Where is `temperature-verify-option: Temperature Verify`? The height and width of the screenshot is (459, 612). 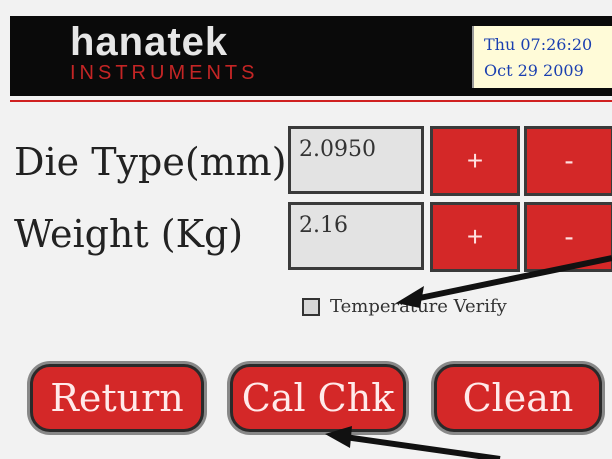 temperature-verify-option: Temperature Verify is located at coordinates (404, 306).